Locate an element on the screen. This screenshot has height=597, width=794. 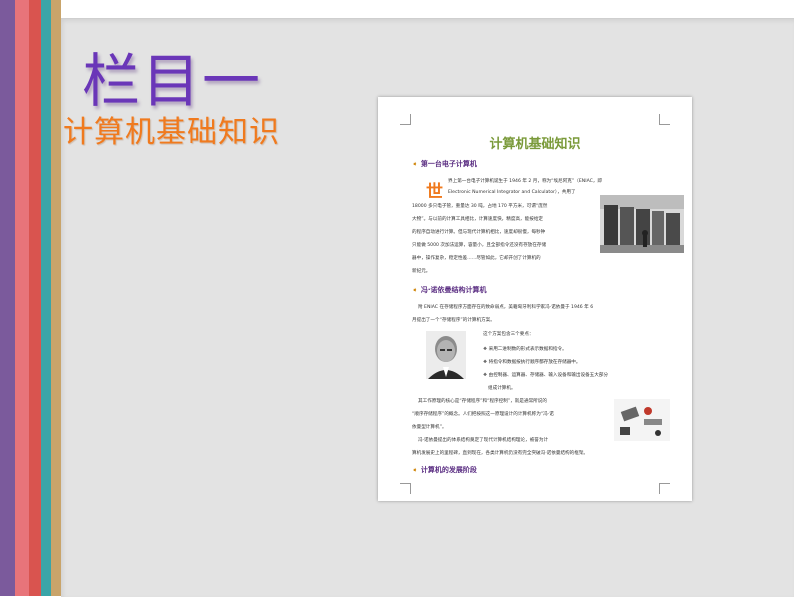
points-intro: 这个方案包含三个要点： is located at coordinates (508, 334).